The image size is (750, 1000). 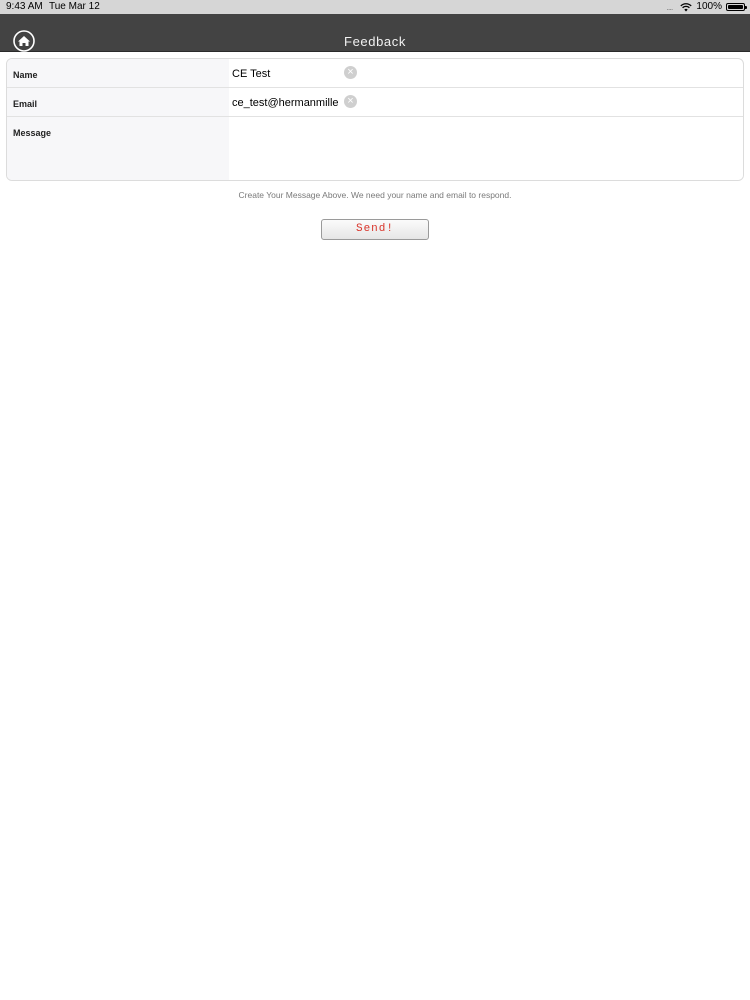 I want to click on status-time: 9:43 AM, so click(x=24, y=6).